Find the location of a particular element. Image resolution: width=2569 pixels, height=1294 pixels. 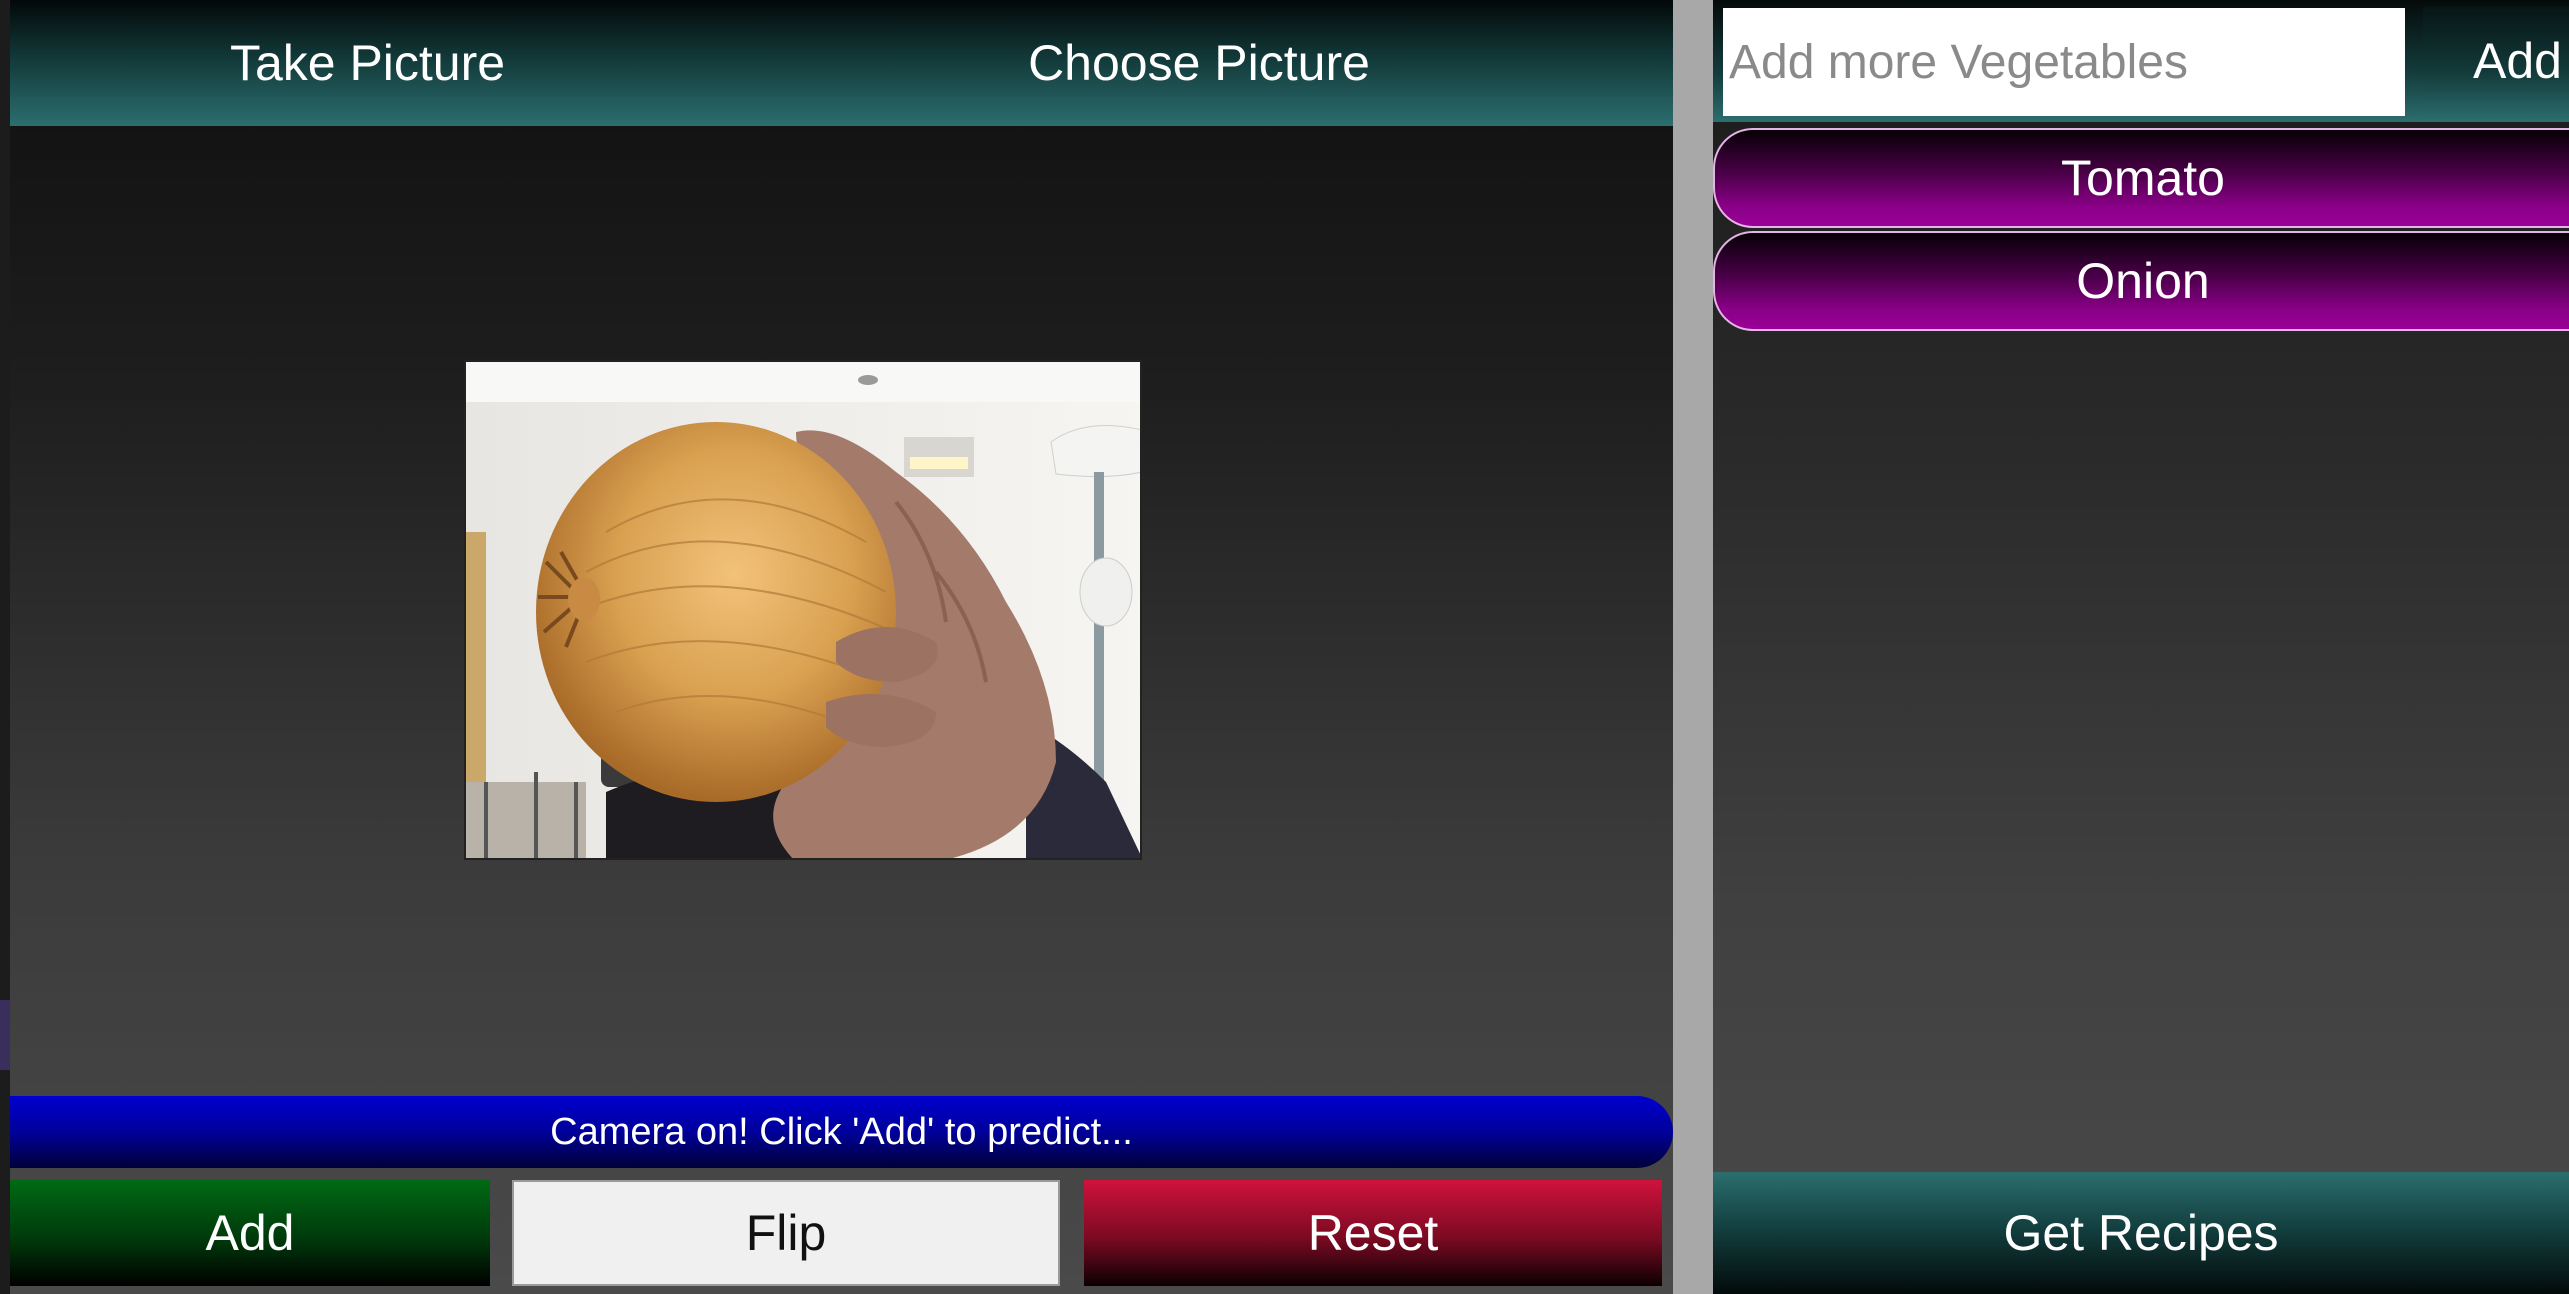

vegetable-item-onion: Onion is located at coordinates (2141, 281).